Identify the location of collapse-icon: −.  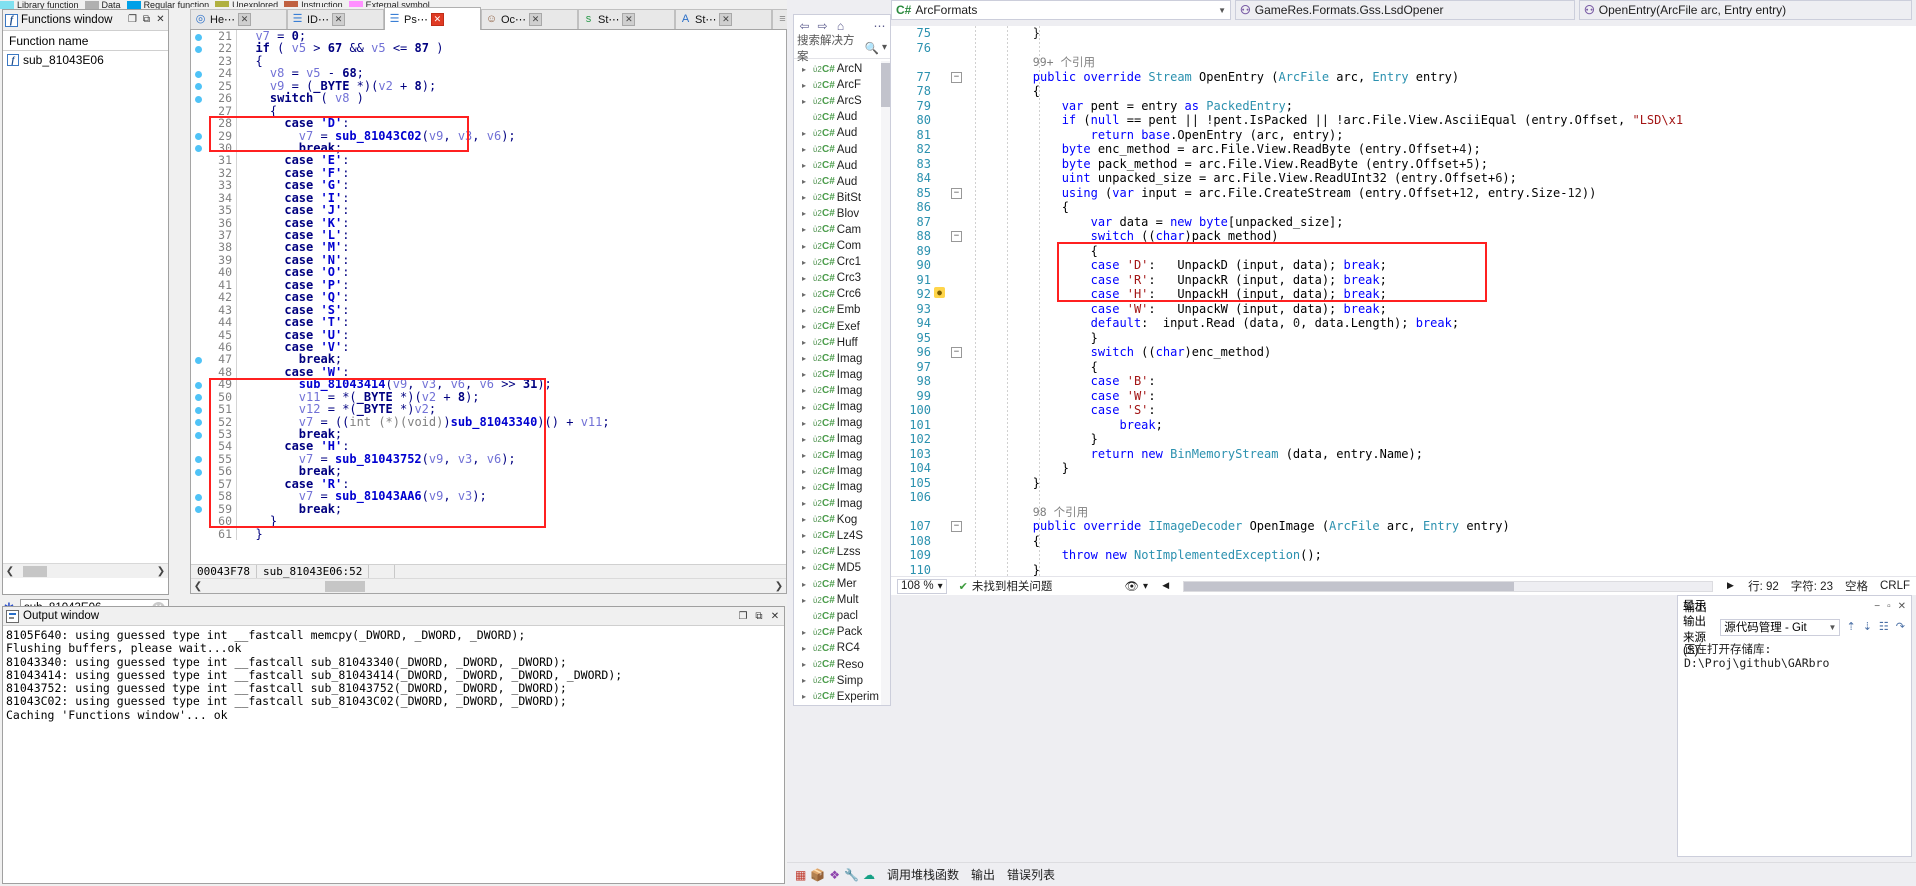
(956, 526).